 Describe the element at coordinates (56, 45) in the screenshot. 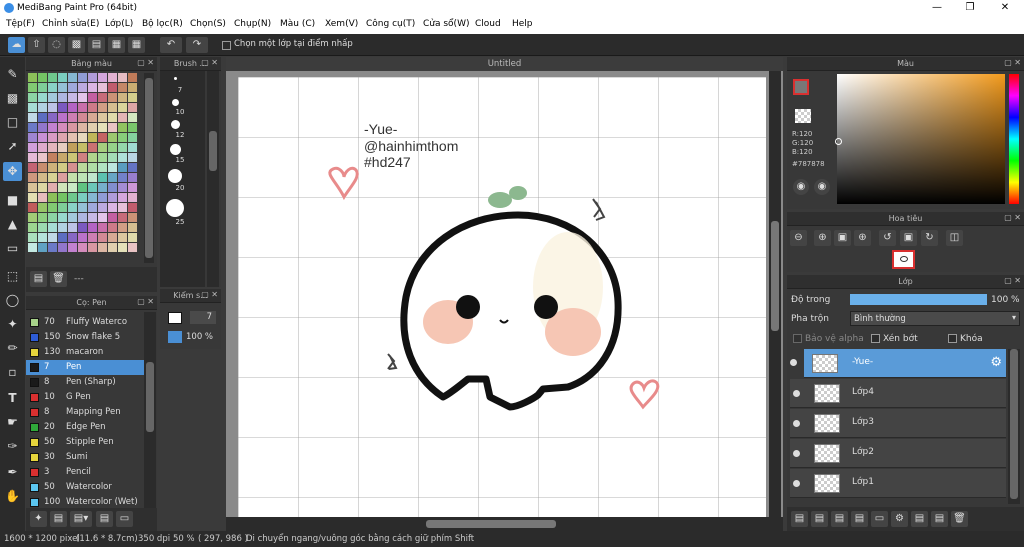

I see `comment-icon: ◌` at that location.